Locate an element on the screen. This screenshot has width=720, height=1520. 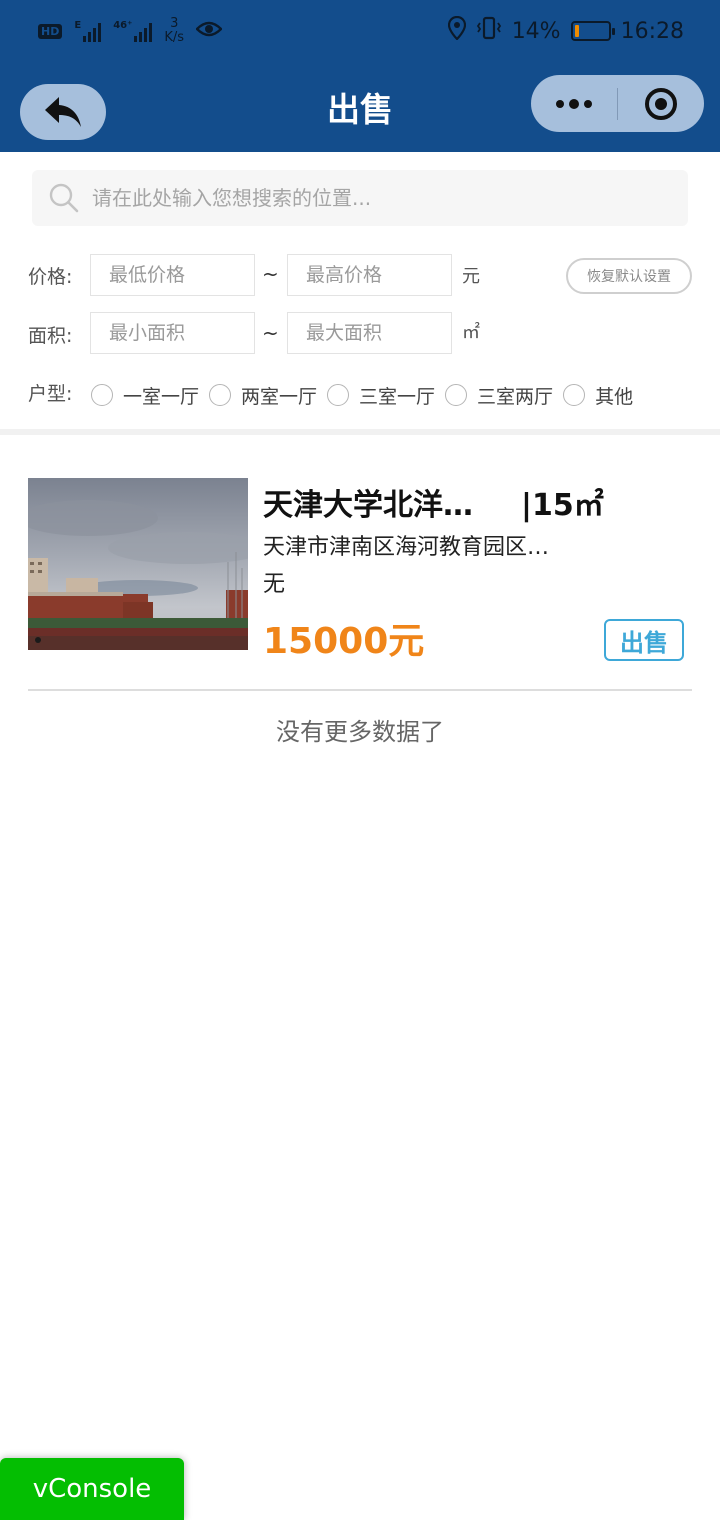
layout-option-label: 三室两厅 is located at coordinates (515, 396).